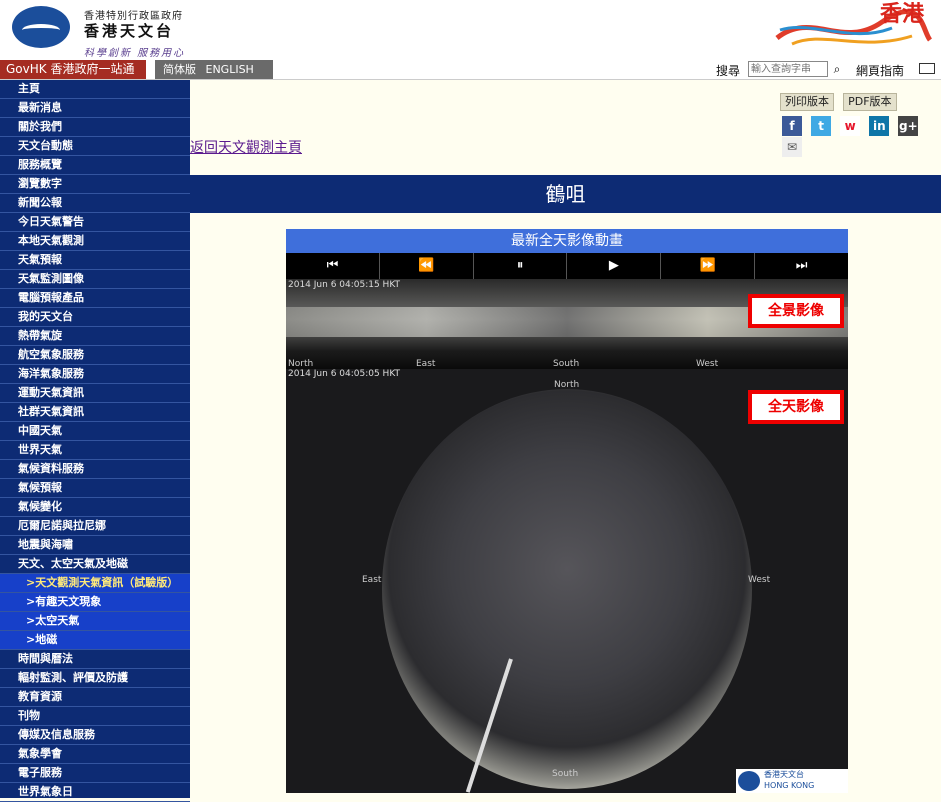 The width and height of the screenshot is (941, 802). I want to click on back-to-astronomy-home-link: 返回天文觀測主頁, so click(246, 147).